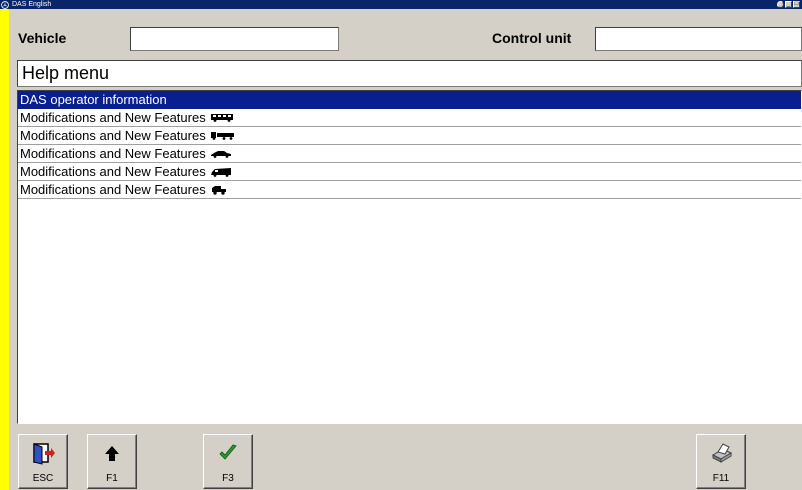  What do you see at coordinates (228, 461) in the screenshot?
I see `f3-button: F3` at bounding box center [228, 461].